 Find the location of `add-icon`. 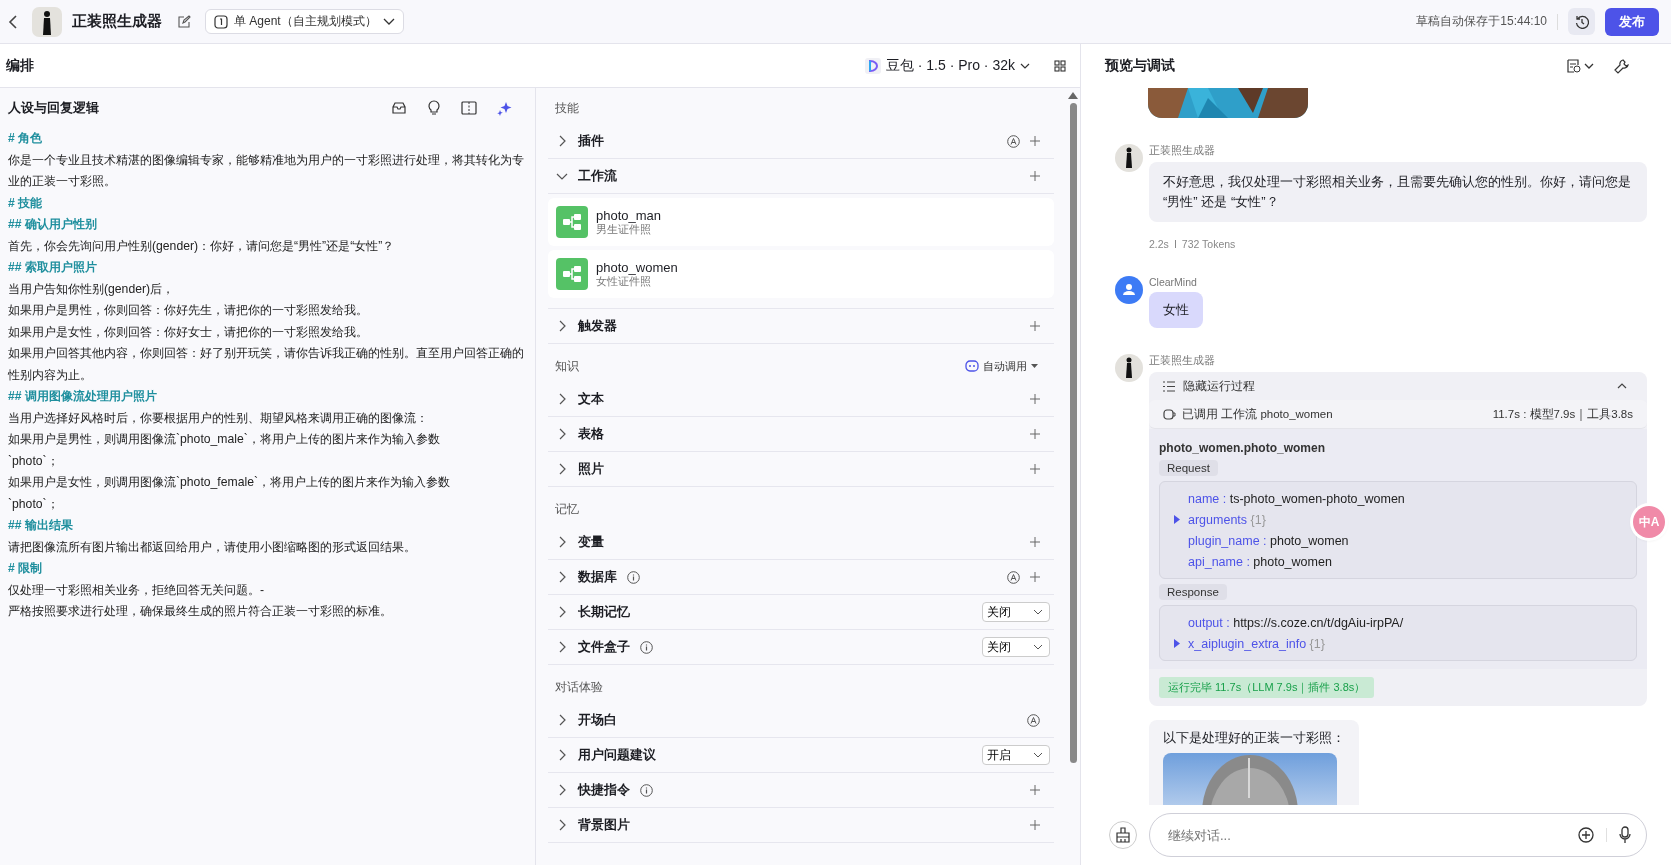

add-icon is located at coordinates (1586, 835).